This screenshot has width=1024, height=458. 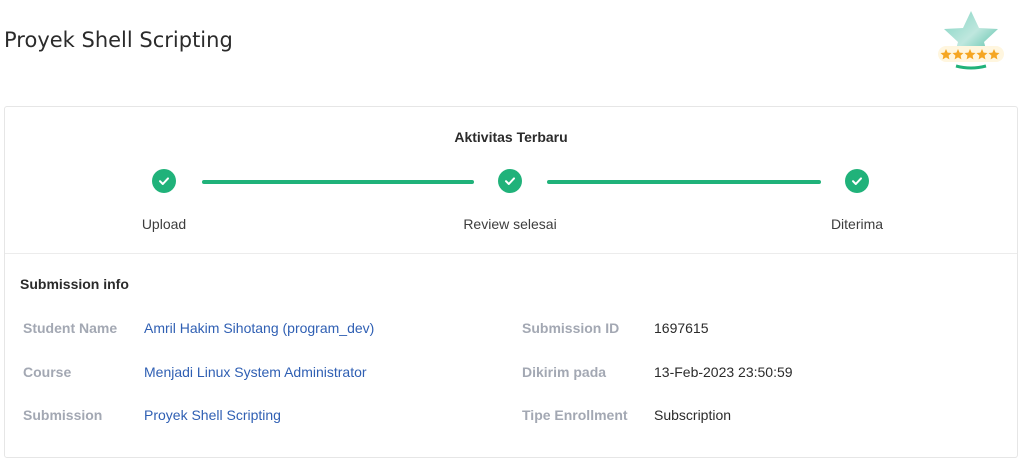 I want to click on step-label-accepted: Diterima, so click(x=857, y=224).